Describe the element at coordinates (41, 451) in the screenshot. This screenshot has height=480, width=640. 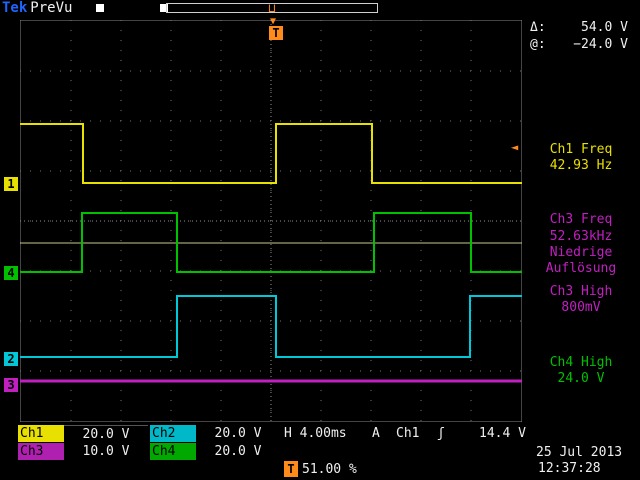
I see `ch3-tag: Ch3` at that location.